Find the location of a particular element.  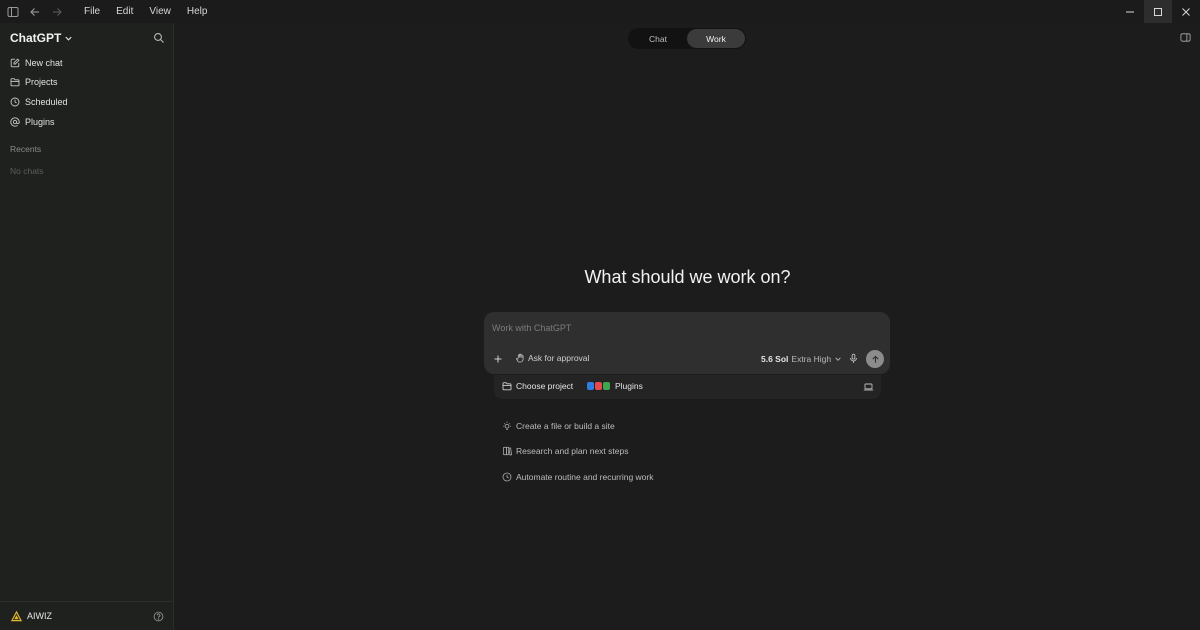

empty-recents-text: No chats is located at coordinates (27, 171).